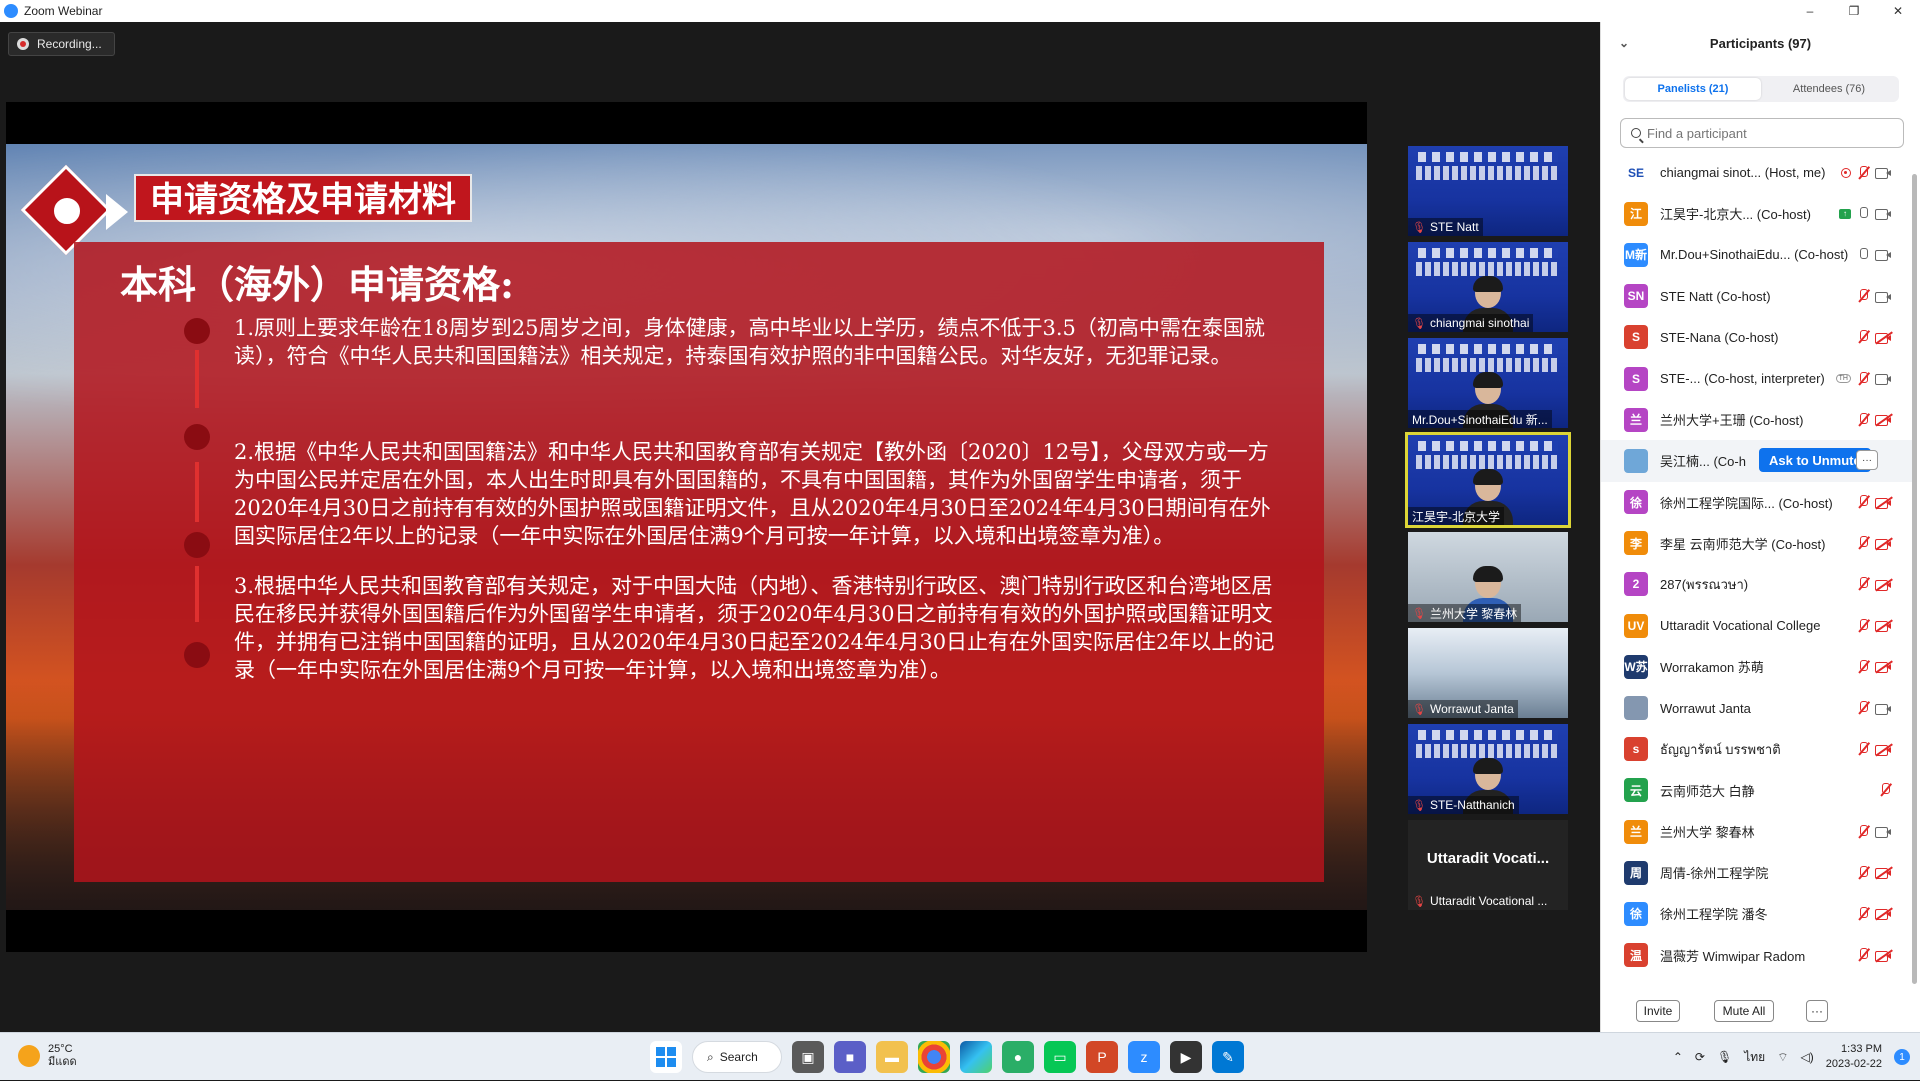 This screenshot has height=1081, width=1920. Describe the element at coordinates (1829, 89) in the screenshot. I see `tab-attendees: Attendees (76)` at that location.